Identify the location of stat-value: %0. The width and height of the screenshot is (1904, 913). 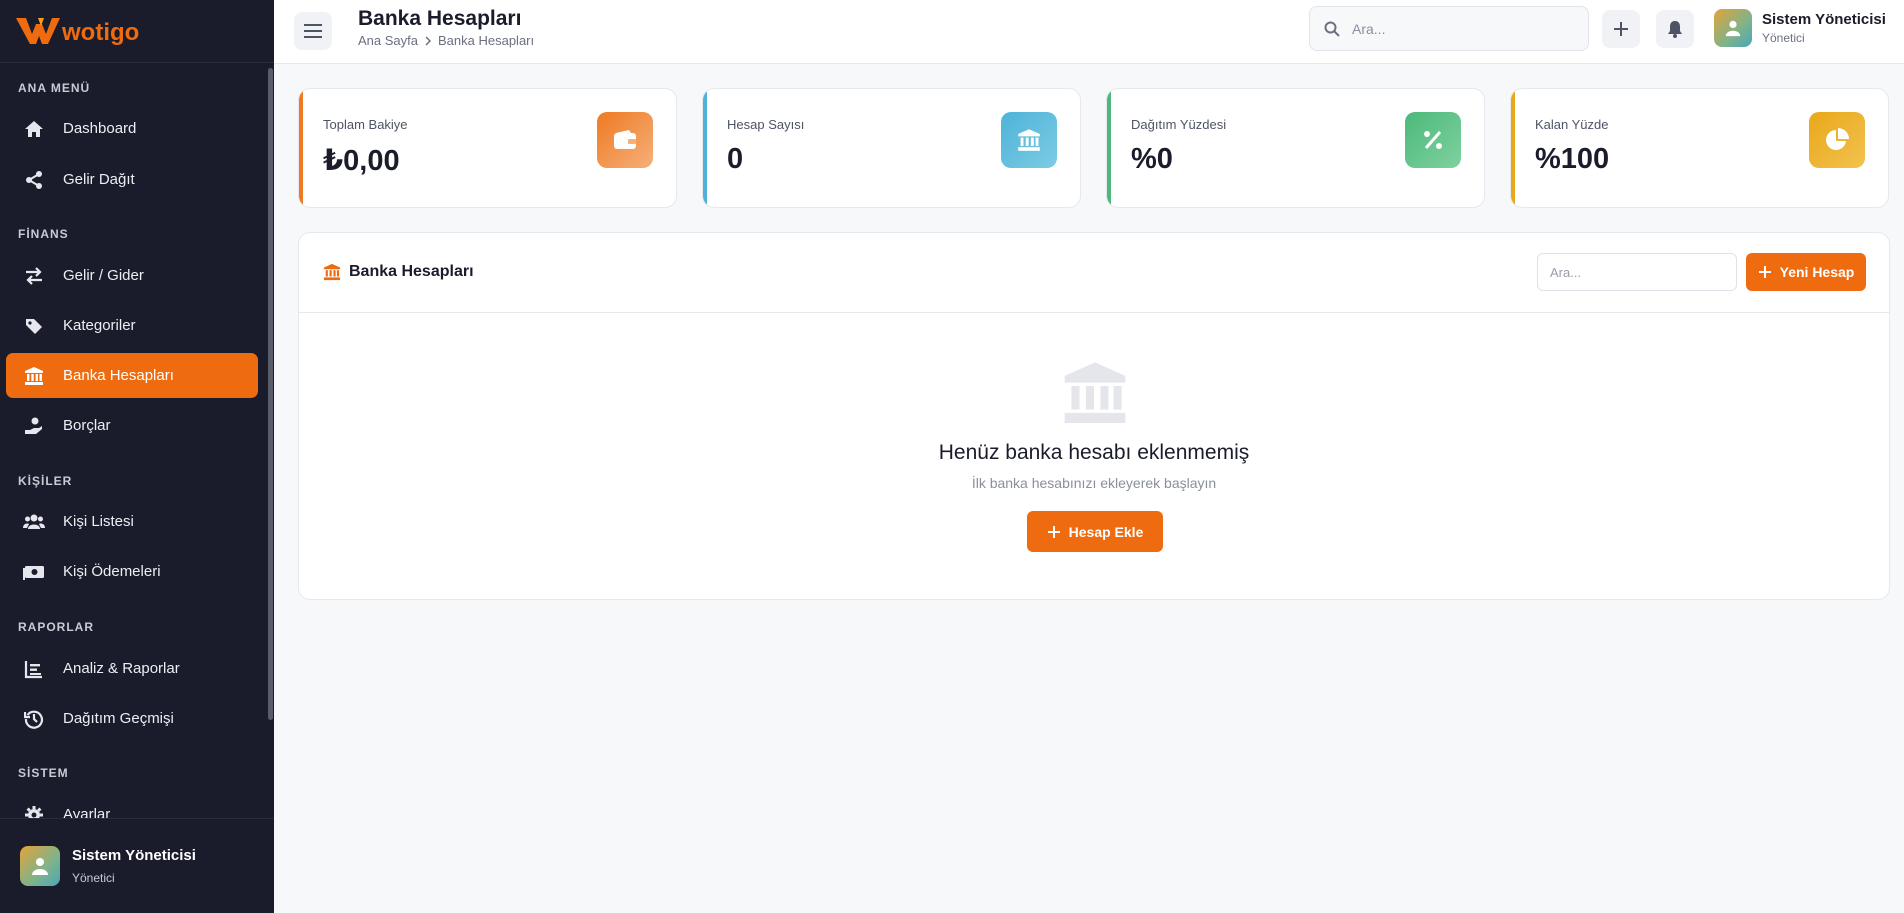
(1152, 159).